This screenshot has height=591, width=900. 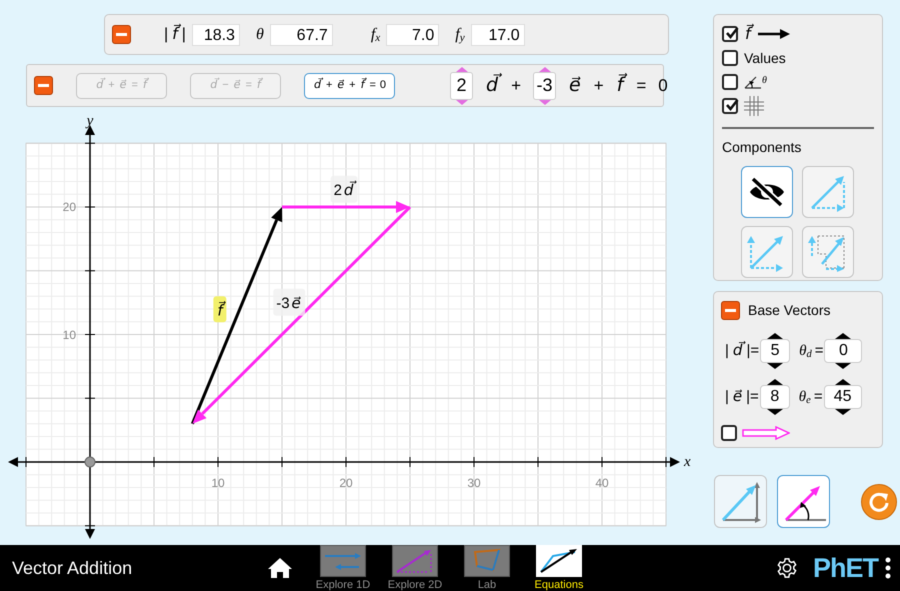 What do you see at coordinates (474, 483) in the screenshot?
I see `x-tick-label: 30` at bounding box center [474, 483].